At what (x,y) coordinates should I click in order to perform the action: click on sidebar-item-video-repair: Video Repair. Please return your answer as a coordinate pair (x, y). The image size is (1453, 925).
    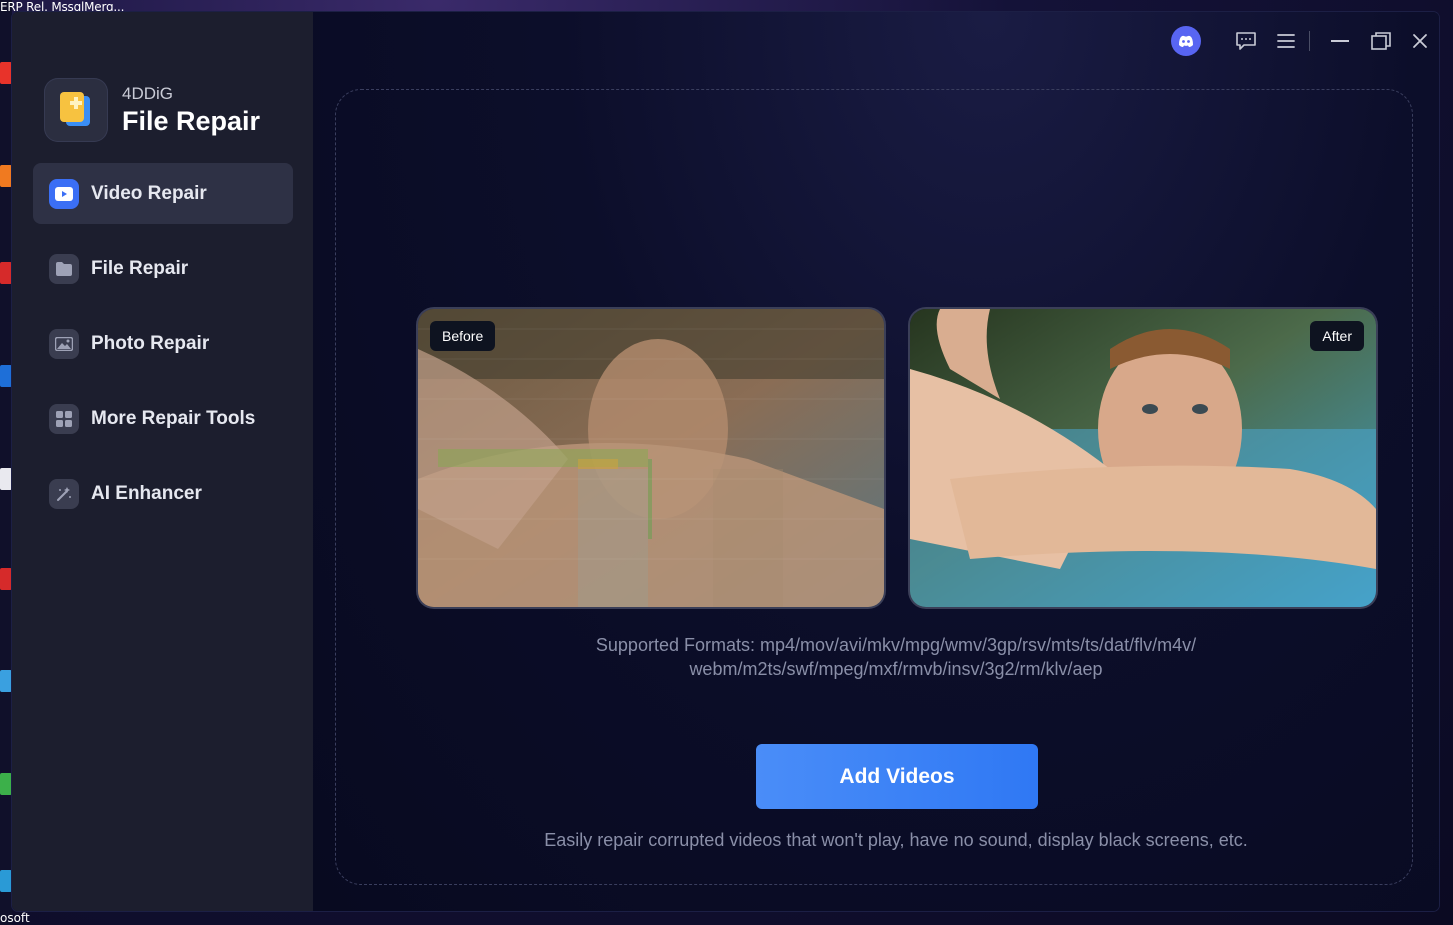
    Looking at the image, I should click on (163, 193).